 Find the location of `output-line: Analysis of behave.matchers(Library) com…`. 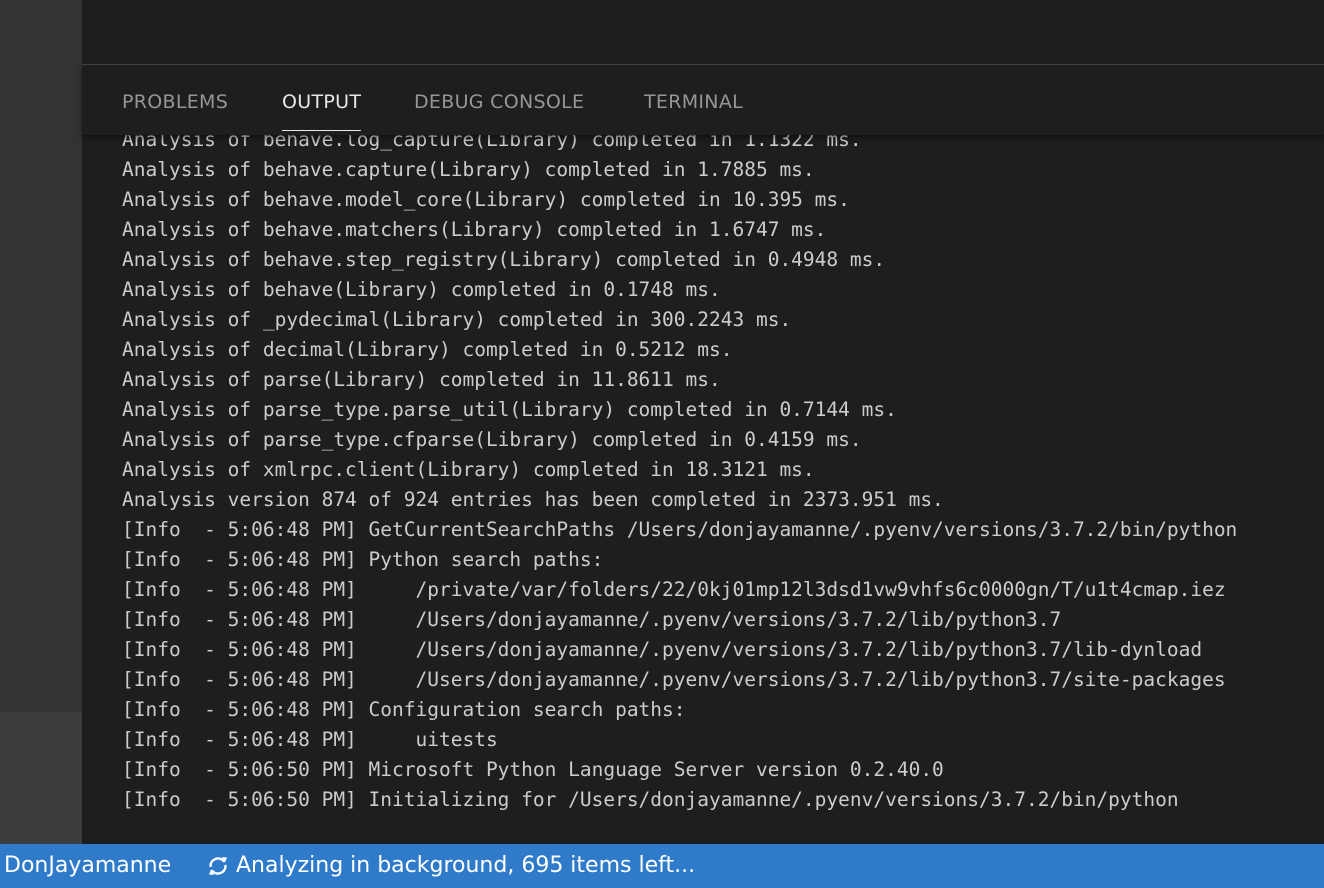

output-line: Analysis of behave.matchers(Library) com… is located at coordinates (474, 229).